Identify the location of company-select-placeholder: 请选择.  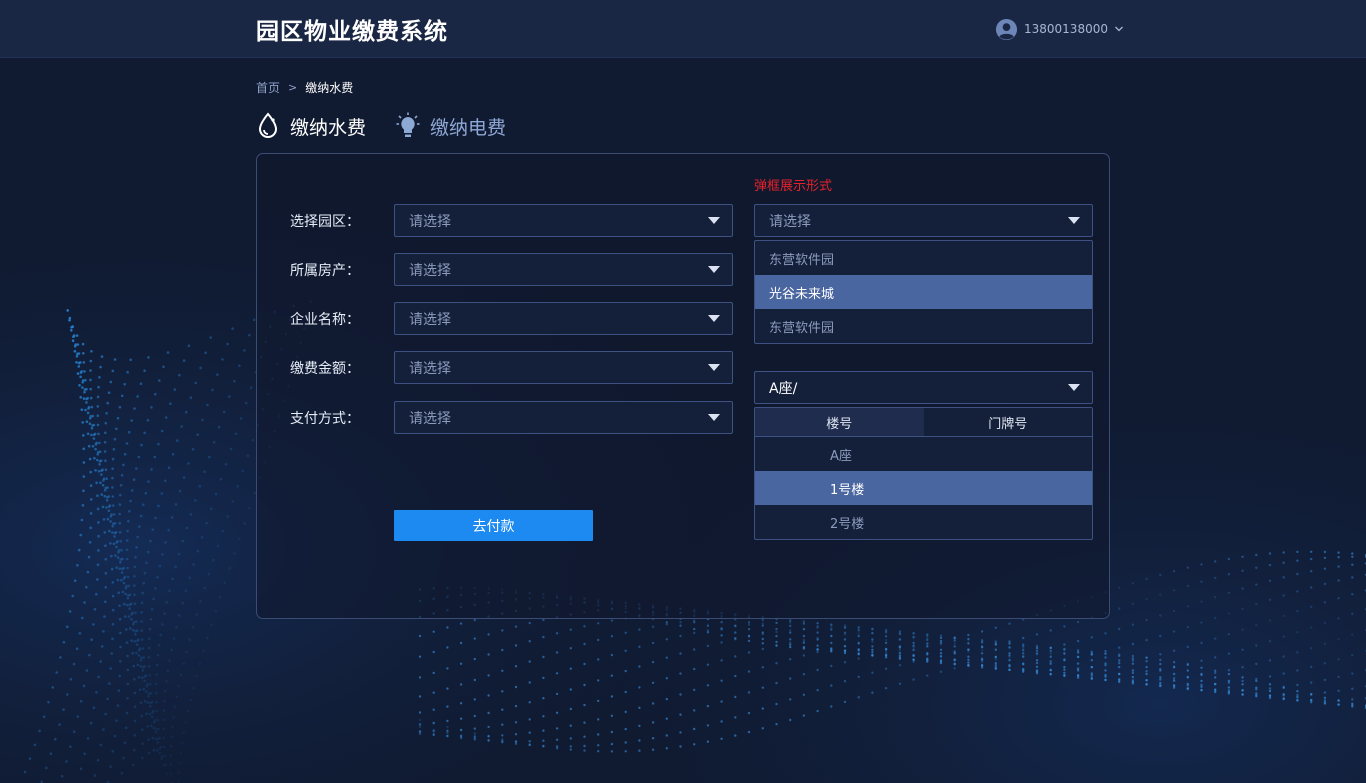
(430, 319).